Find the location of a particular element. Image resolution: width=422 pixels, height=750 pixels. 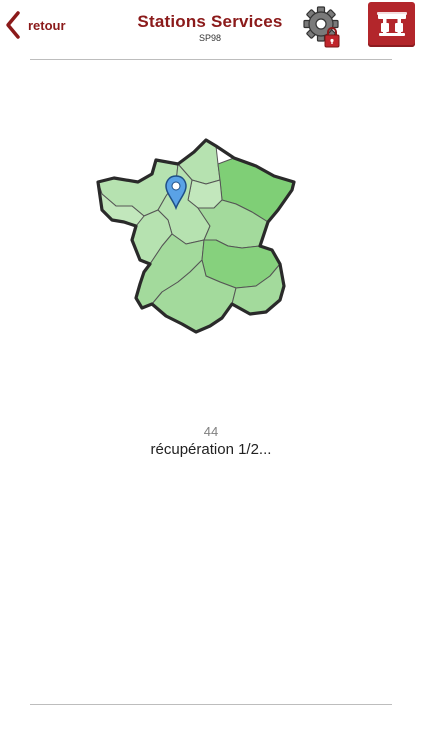

header: retour Stations Services SP98 is located at coordinates (211, 29).